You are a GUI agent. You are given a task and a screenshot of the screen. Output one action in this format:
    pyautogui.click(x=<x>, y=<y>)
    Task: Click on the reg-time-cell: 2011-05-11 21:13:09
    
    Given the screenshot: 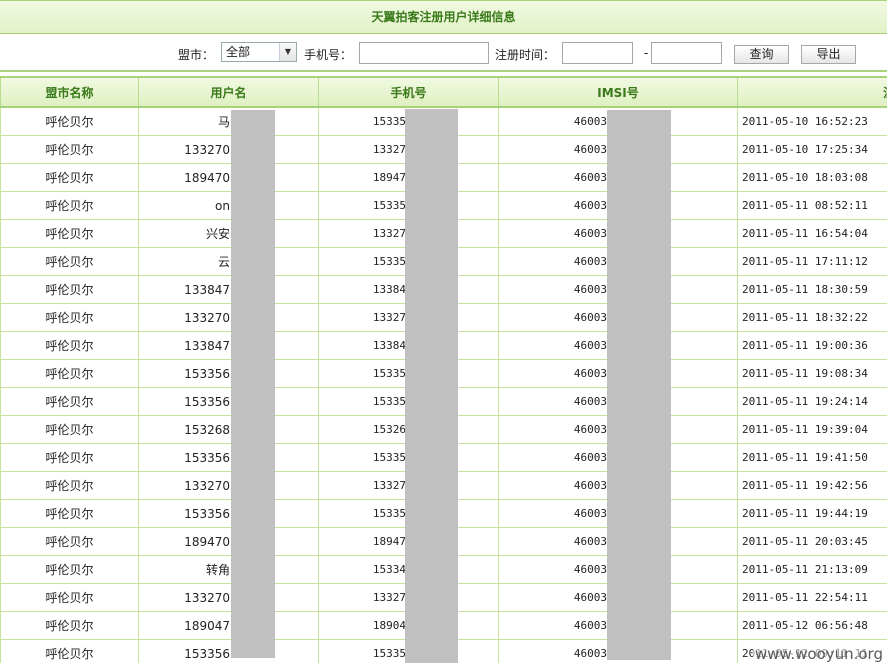 What is the action you would take?
    pyautogui.click(x=812, y=569)
    